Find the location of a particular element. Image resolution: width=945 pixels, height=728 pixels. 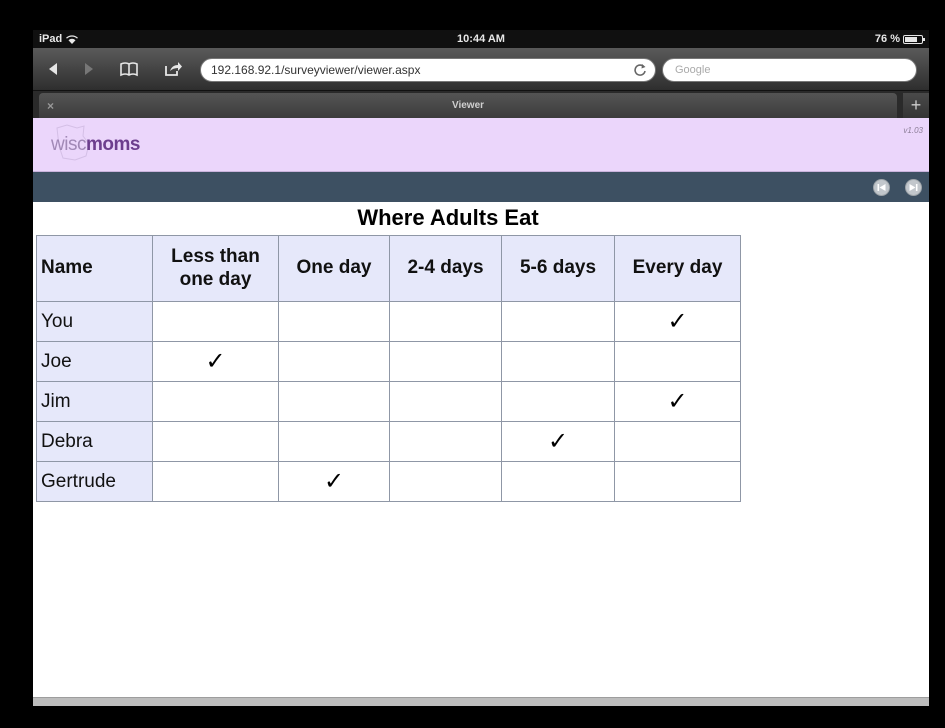

bottom-bar is located at coordinates (481, 701).